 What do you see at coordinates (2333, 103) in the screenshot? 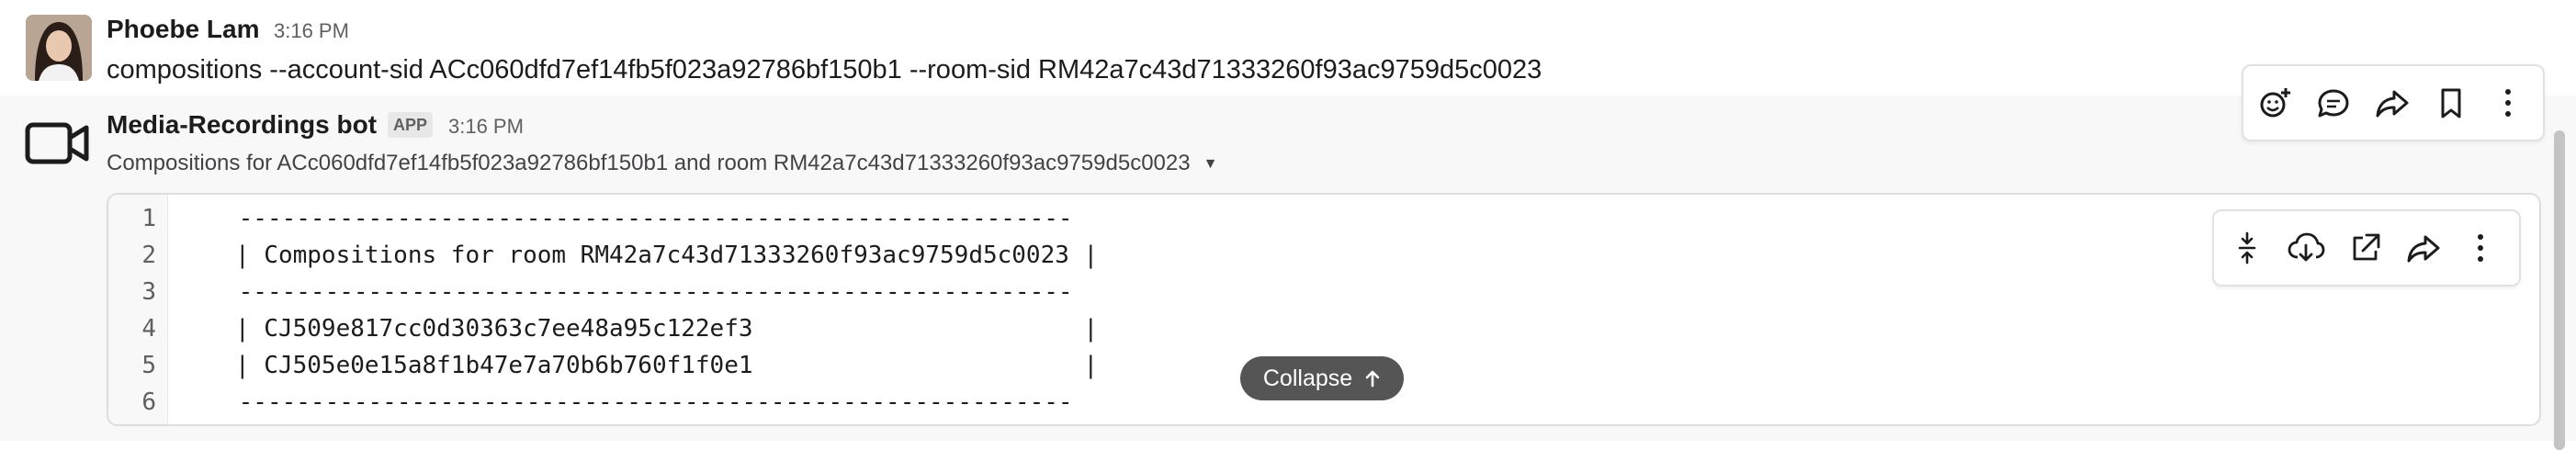
I see `reply-in-thread-icon` at bounding box center [2333, 103].